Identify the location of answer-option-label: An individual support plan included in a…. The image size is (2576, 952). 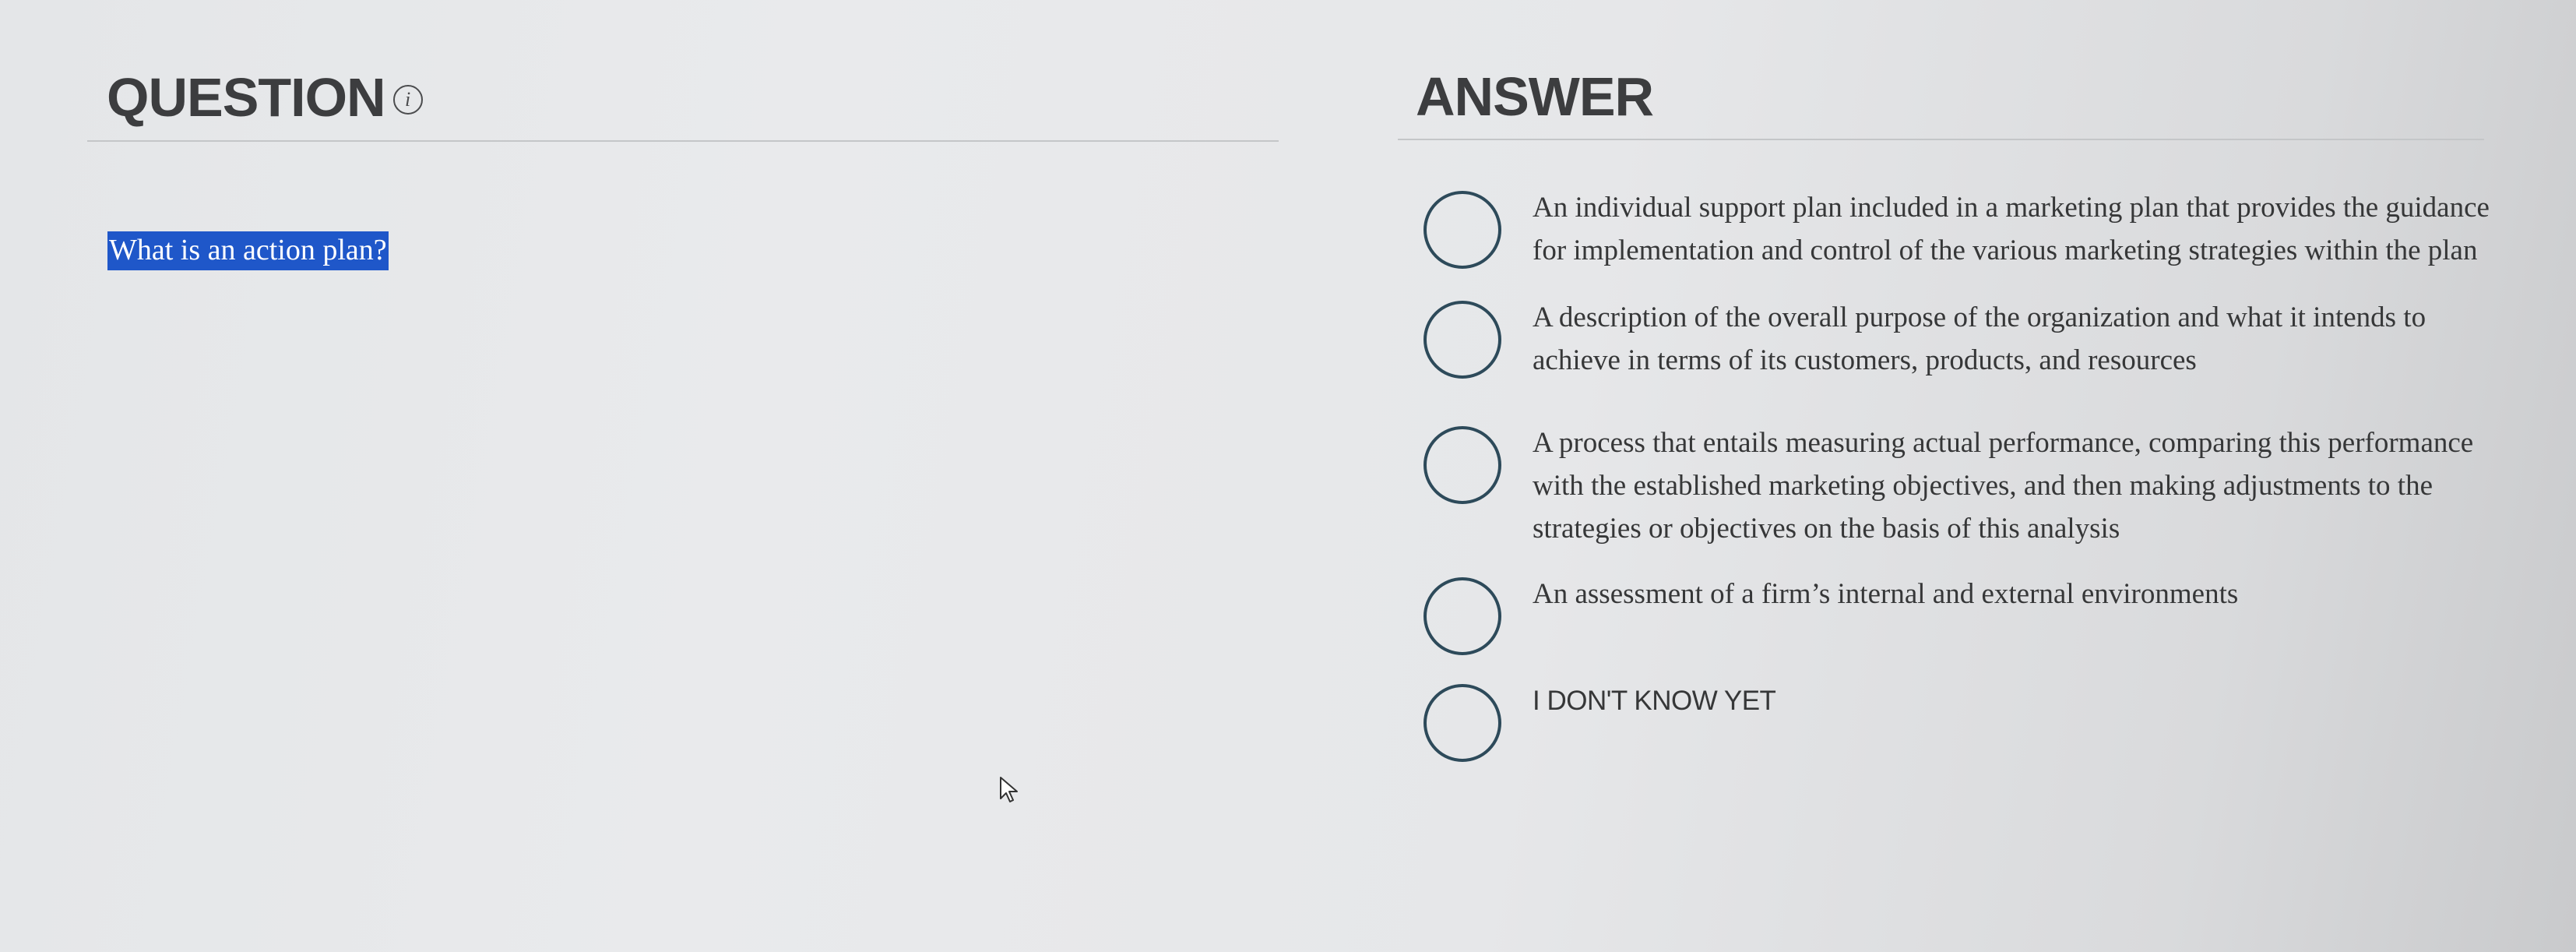
(2015, 229).